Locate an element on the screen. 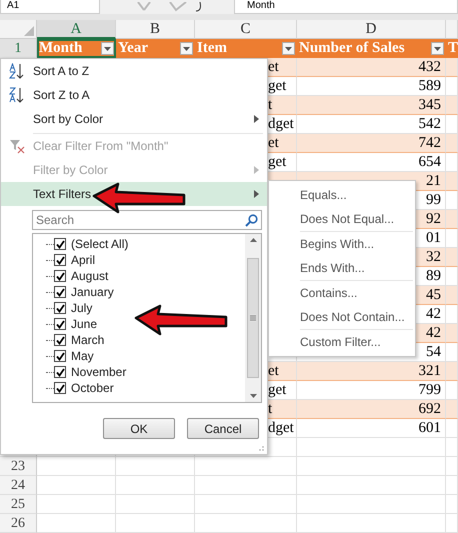  value-label: October is located at coordinates (92, 388).